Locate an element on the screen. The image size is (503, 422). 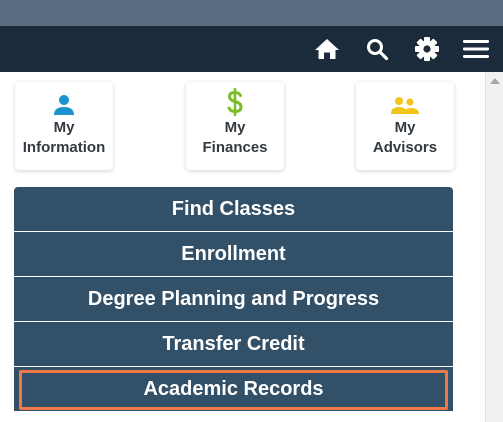
tile-label-line2: Information is located at coordinates (64, 147).